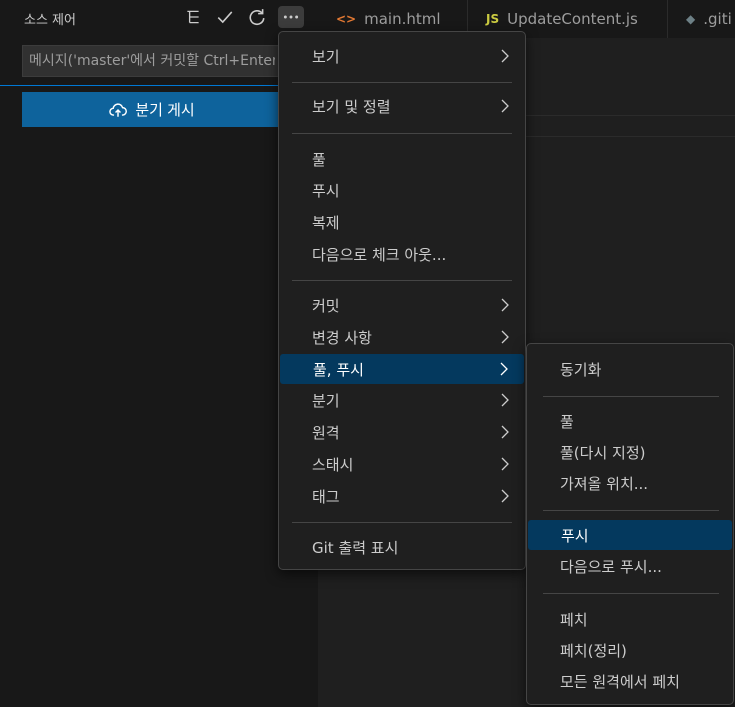 Image resolution: width=735 pixels, height=707 pixels. What do you see at coordinates (333, 464) in the screenshot?
I see `menu-item-label: 스태시` at bounding box center [333, 464].